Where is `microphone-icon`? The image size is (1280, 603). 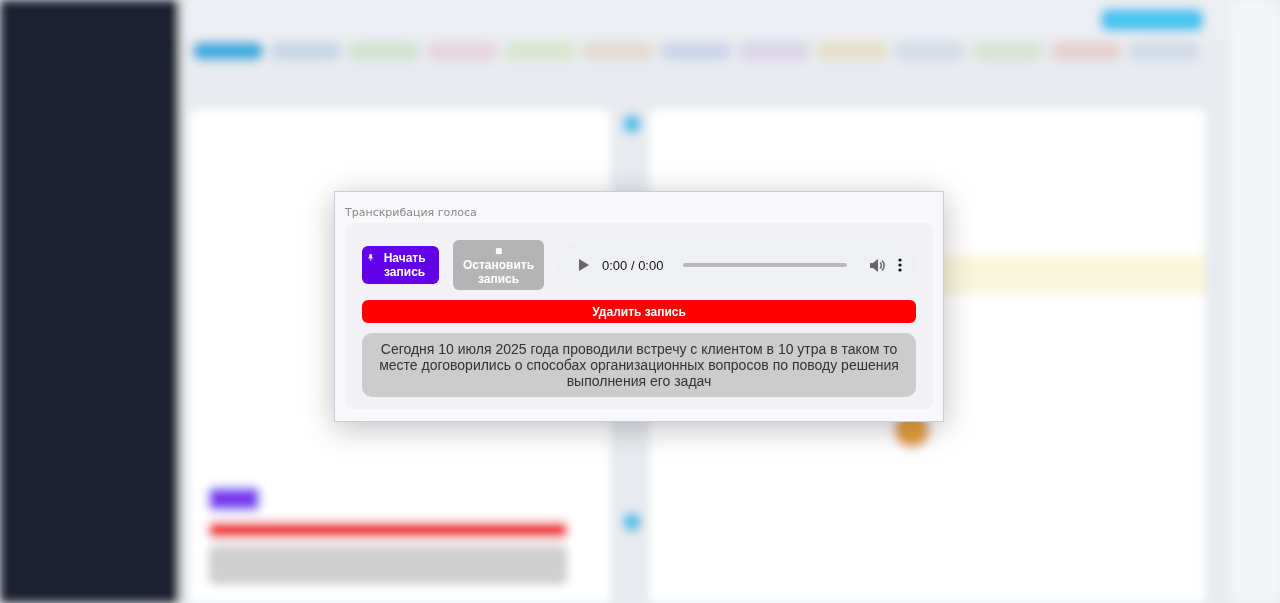
microphone-icon is located at coordinates (371, 257).